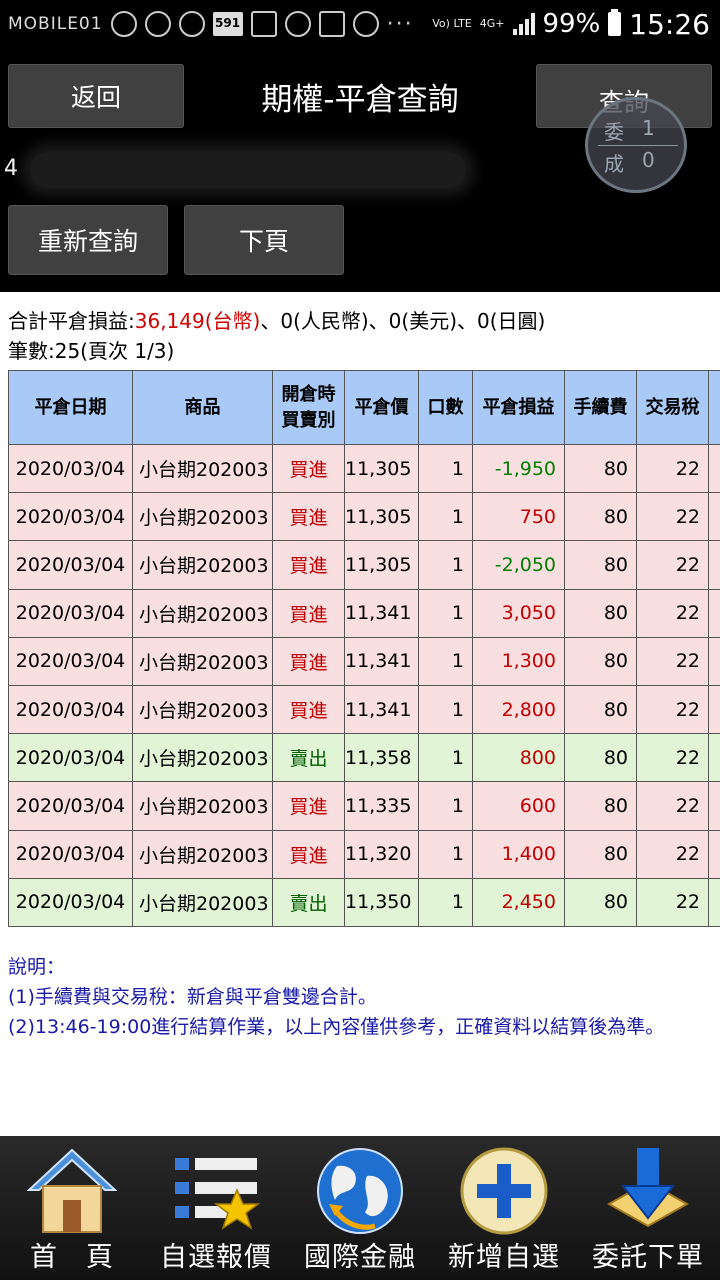  Describe the element at coordinates (365, 24) in the screenshot. I see `line-app-icon` at that location.